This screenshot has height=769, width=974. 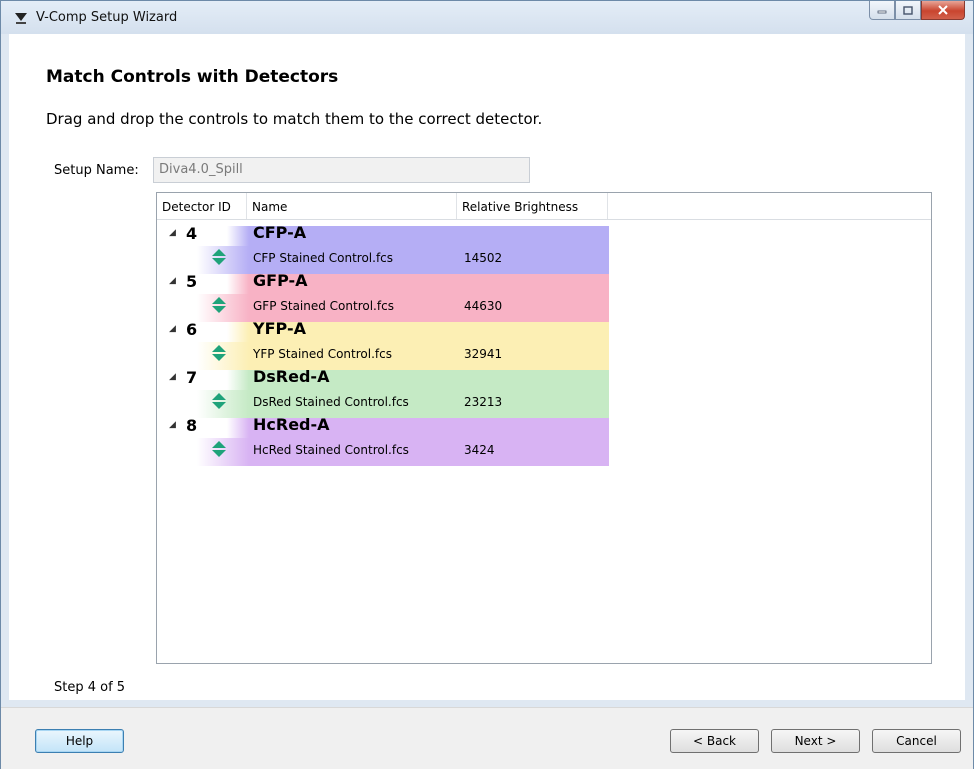 What do you see at coordinates (202, 206) in the screenshot?
I see `column-header-detector-id: Detector ID` at bounding box center [202, 206].